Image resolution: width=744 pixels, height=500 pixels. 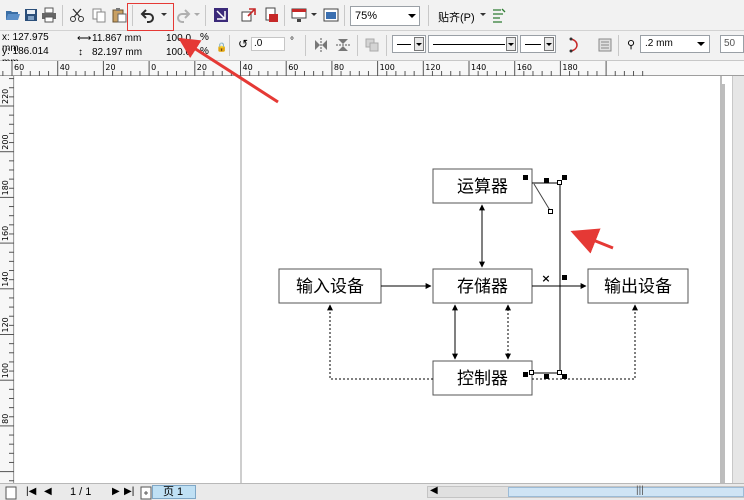 What do you see at coordinates (605, 45) in the screenshot?
I see `wrap-text-icon` at bounding box center [605, 45].